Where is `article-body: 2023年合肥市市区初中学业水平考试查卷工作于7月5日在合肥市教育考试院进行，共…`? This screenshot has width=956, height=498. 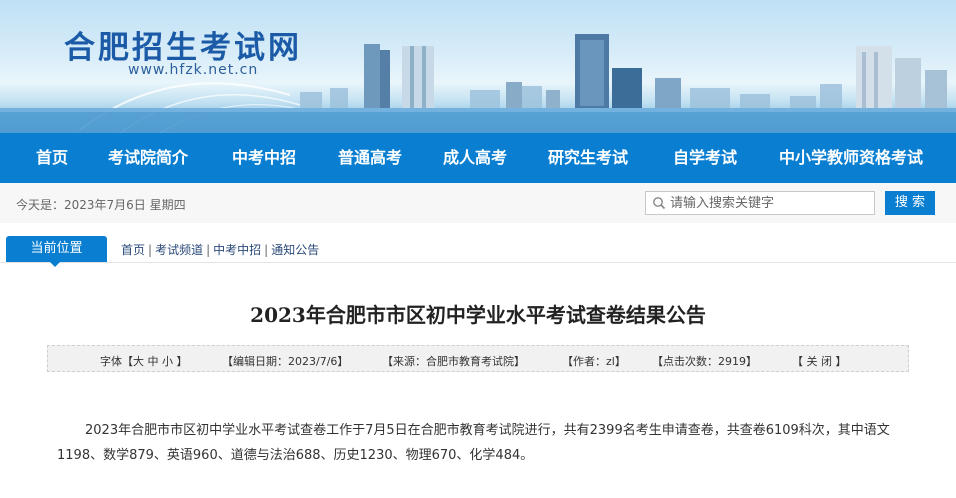
article-body: 2023年合肥市市区初中学业水平考试查卷工作于7月5日在合肥市教育考试院进行，共… is located at coordinates (473, 443).